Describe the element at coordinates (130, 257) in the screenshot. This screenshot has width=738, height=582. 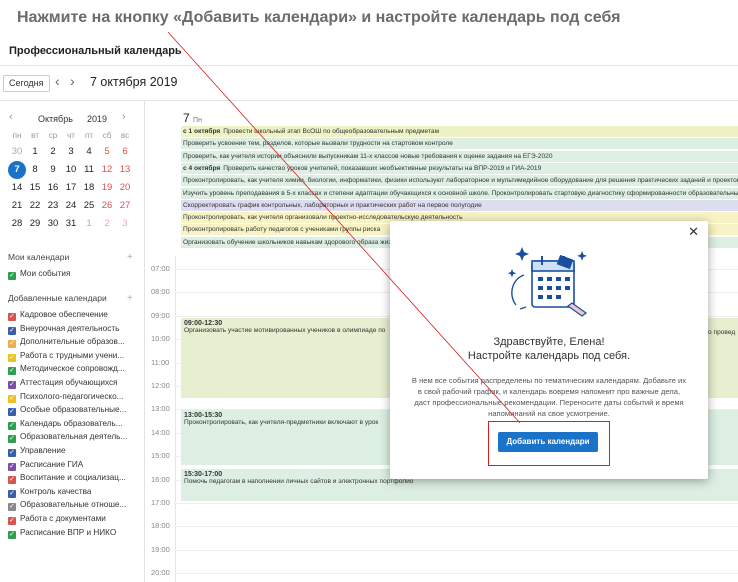
I see `add-my-calendar-icon: +` at that location.